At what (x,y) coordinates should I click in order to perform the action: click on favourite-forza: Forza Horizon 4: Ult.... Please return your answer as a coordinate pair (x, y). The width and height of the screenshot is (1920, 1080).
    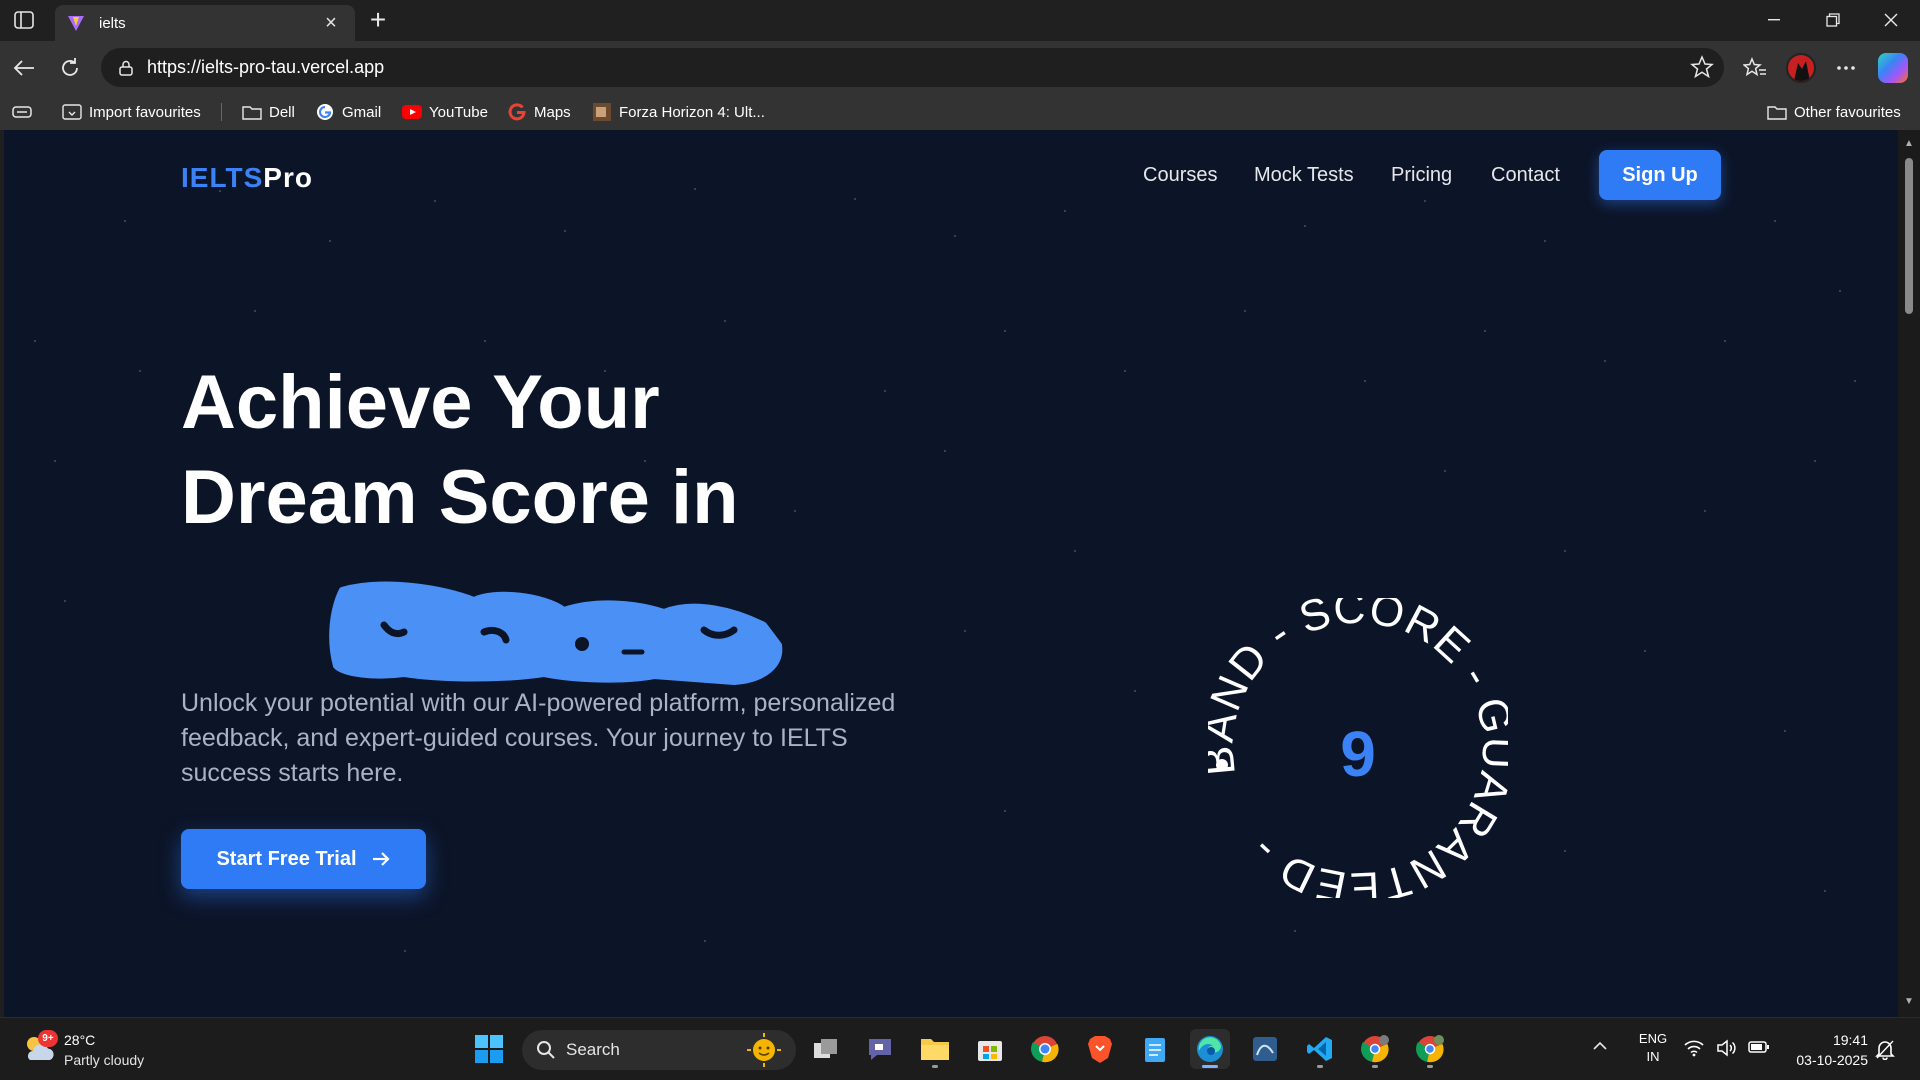
    Looking at the image, I should click on (678, 112).